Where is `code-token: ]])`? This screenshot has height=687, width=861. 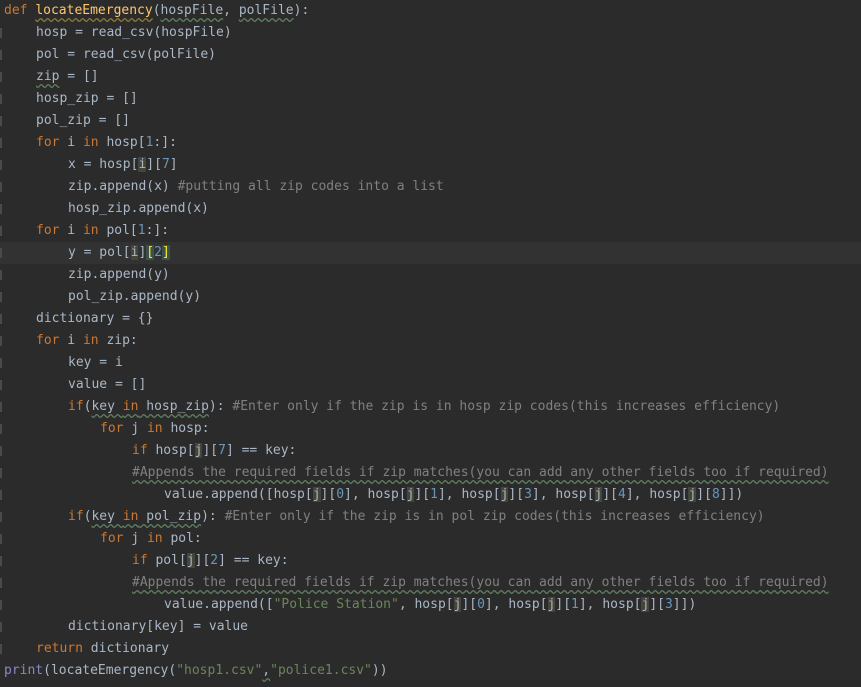
code-token: ]]) is located at coordinates (731, 494).